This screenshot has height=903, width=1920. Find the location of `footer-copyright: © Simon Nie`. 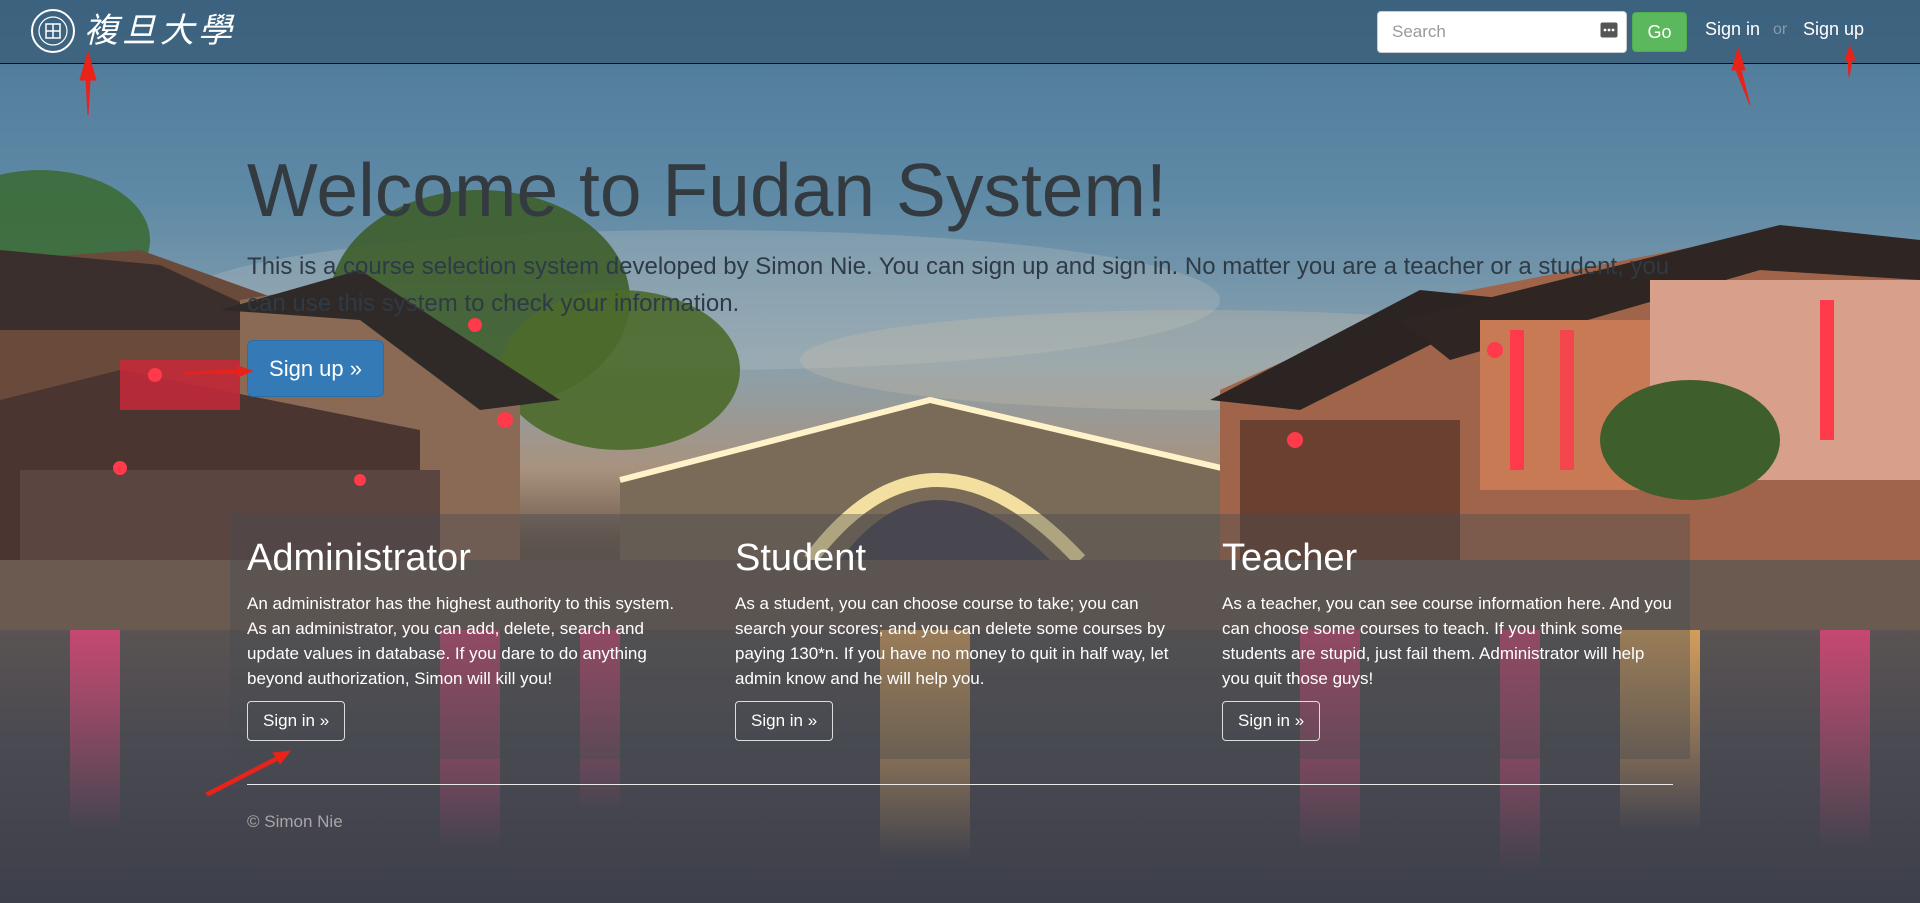

footer-copyright: © Simon Nie is located at coordinates (295, 821).